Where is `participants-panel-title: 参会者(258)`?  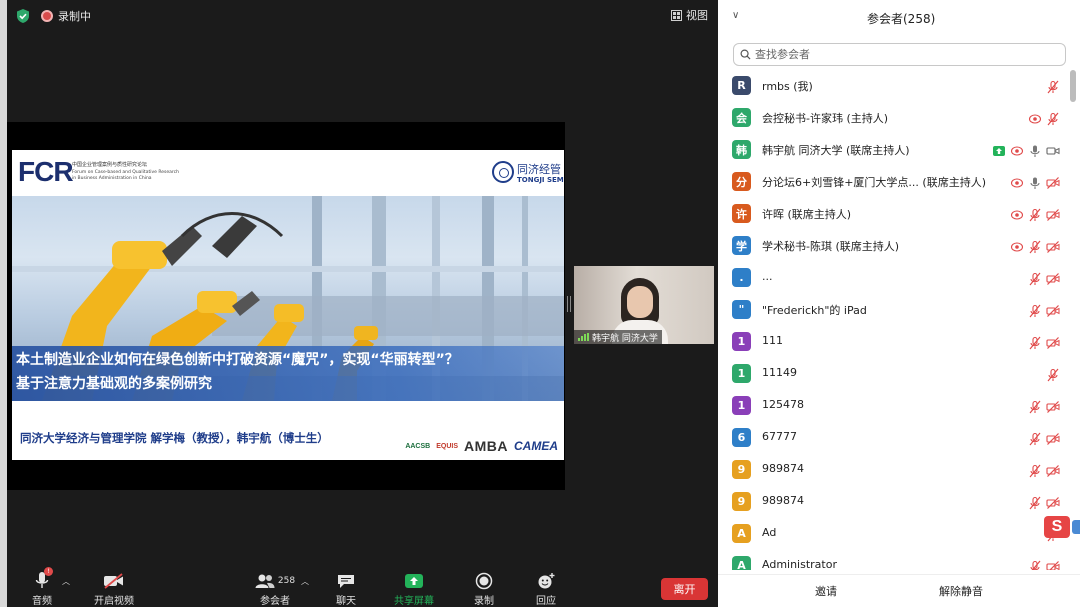
participants-panel-title: 参会者(258) is located at coordinates (901, 19).